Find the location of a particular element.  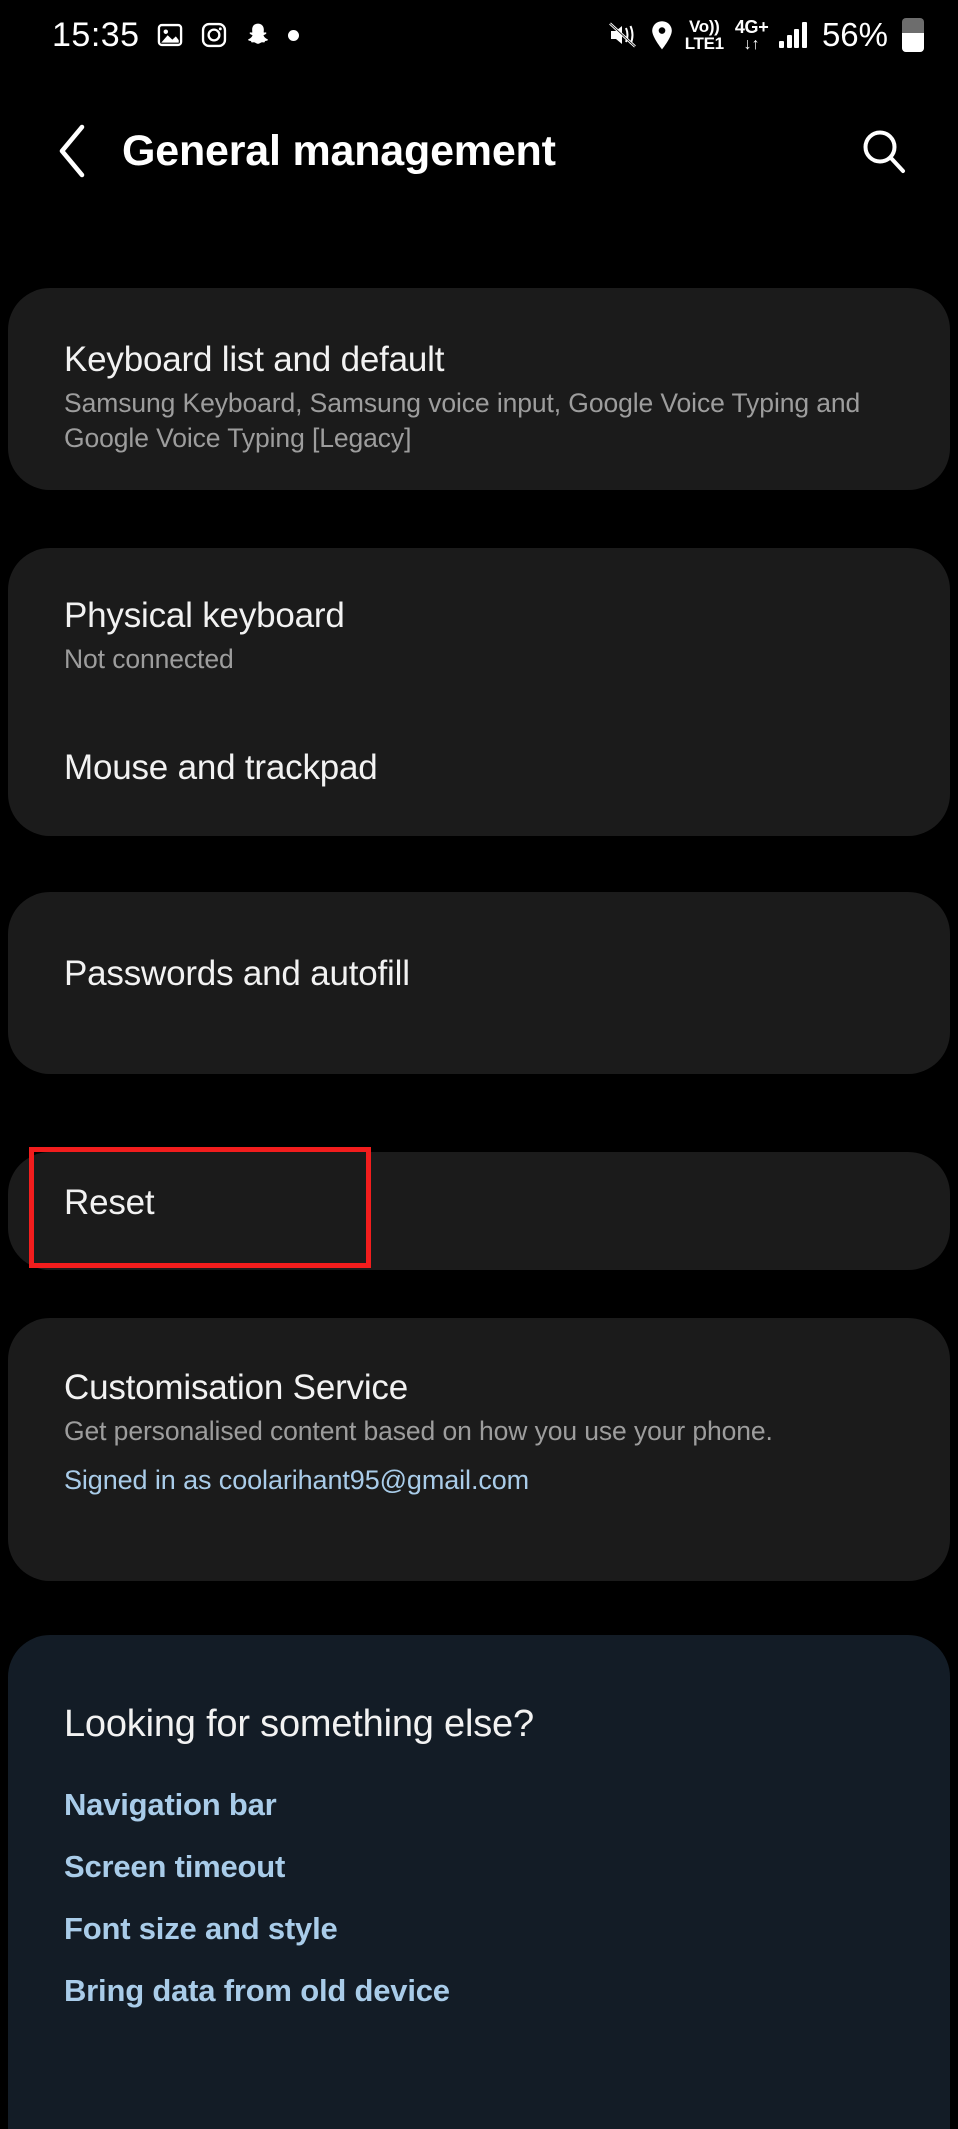

battery-percent-label: 56% is located at coordinates (854, 34).